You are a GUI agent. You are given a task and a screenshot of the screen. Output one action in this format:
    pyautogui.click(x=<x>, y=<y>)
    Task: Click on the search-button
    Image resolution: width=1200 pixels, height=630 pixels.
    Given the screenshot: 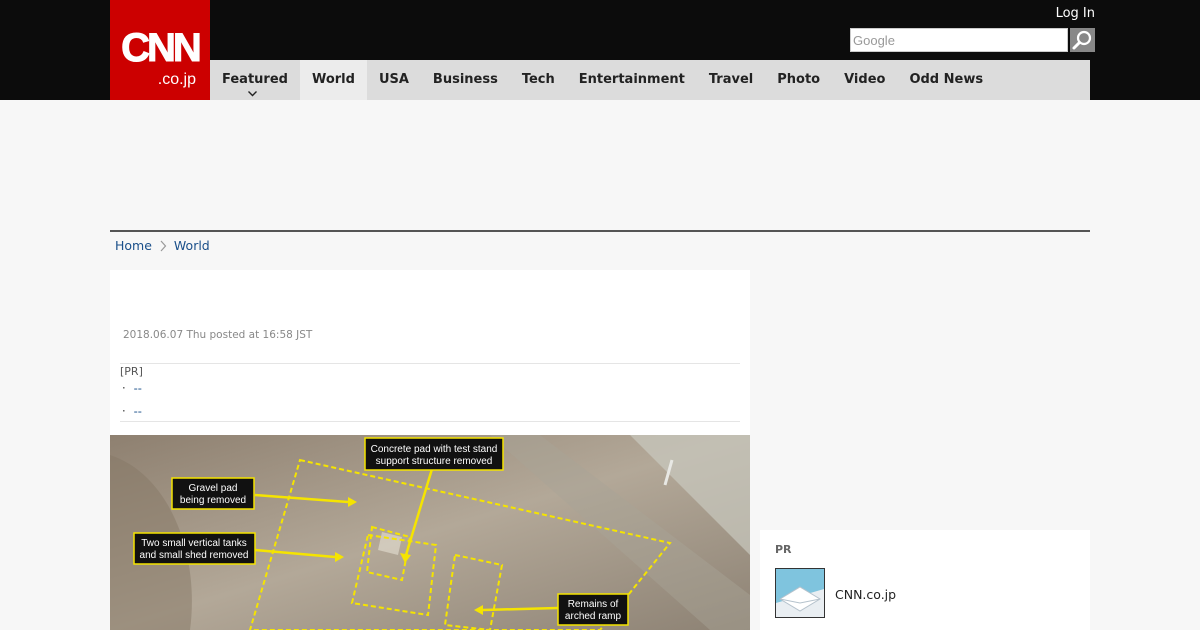 What is the action you would take?
    pyautogui.click(x=1082, y=40)
    